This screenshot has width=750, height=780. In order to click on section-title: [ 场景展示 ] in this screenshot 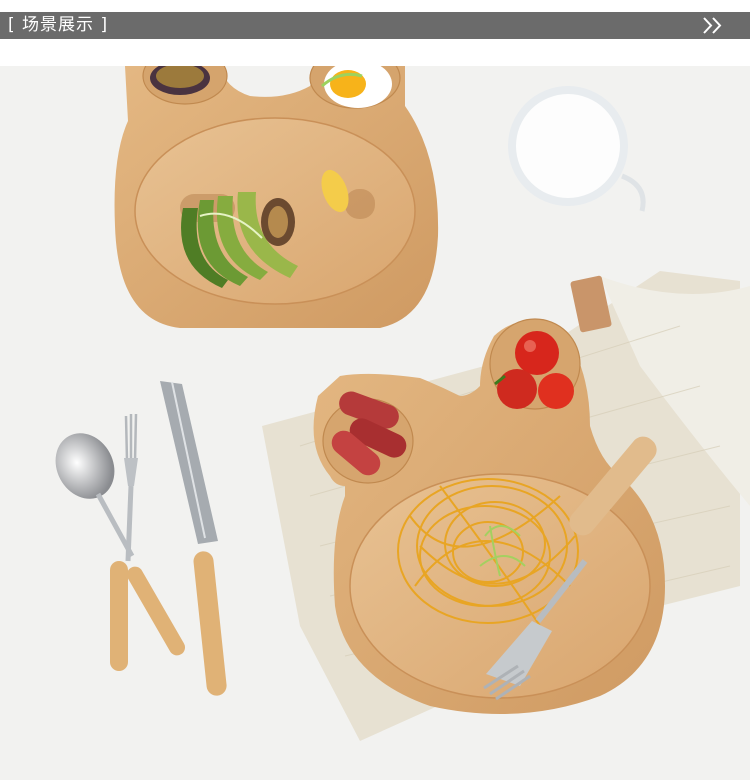, I will do `click(58, 25)`.